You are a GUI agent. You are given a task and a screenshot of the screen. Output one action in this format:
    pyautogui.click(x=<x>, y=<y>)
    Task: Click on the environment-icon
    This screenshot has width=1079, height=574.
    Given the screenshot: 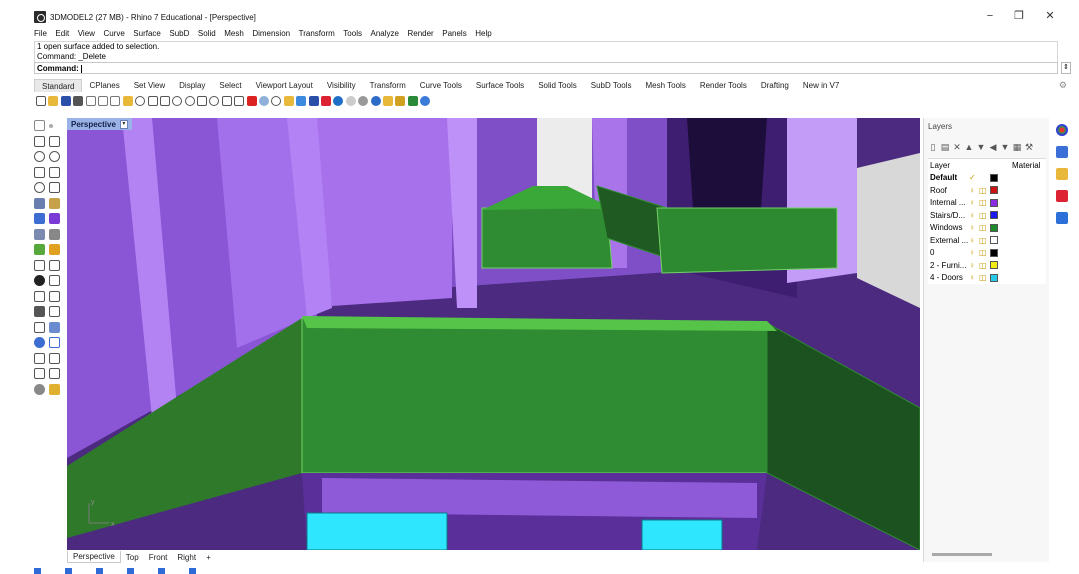 What is the action you would take?
    pyautogui.click(x=375, y=101)
    